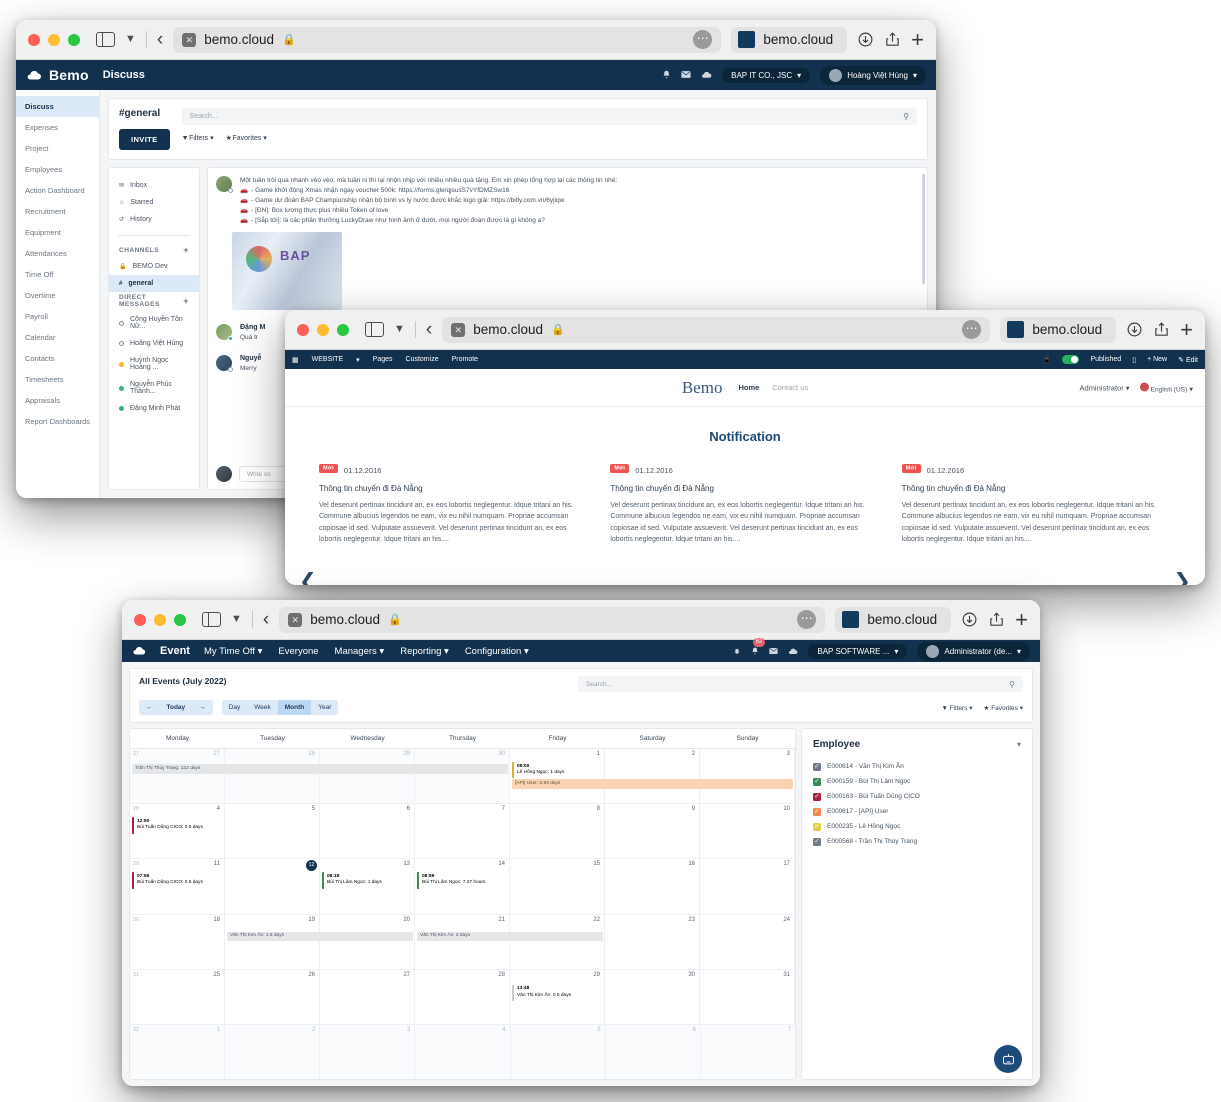 This screenshot has width=1221, height=1102. I want to click on mailbox-item-history: ↺ History, so click(154, 219).